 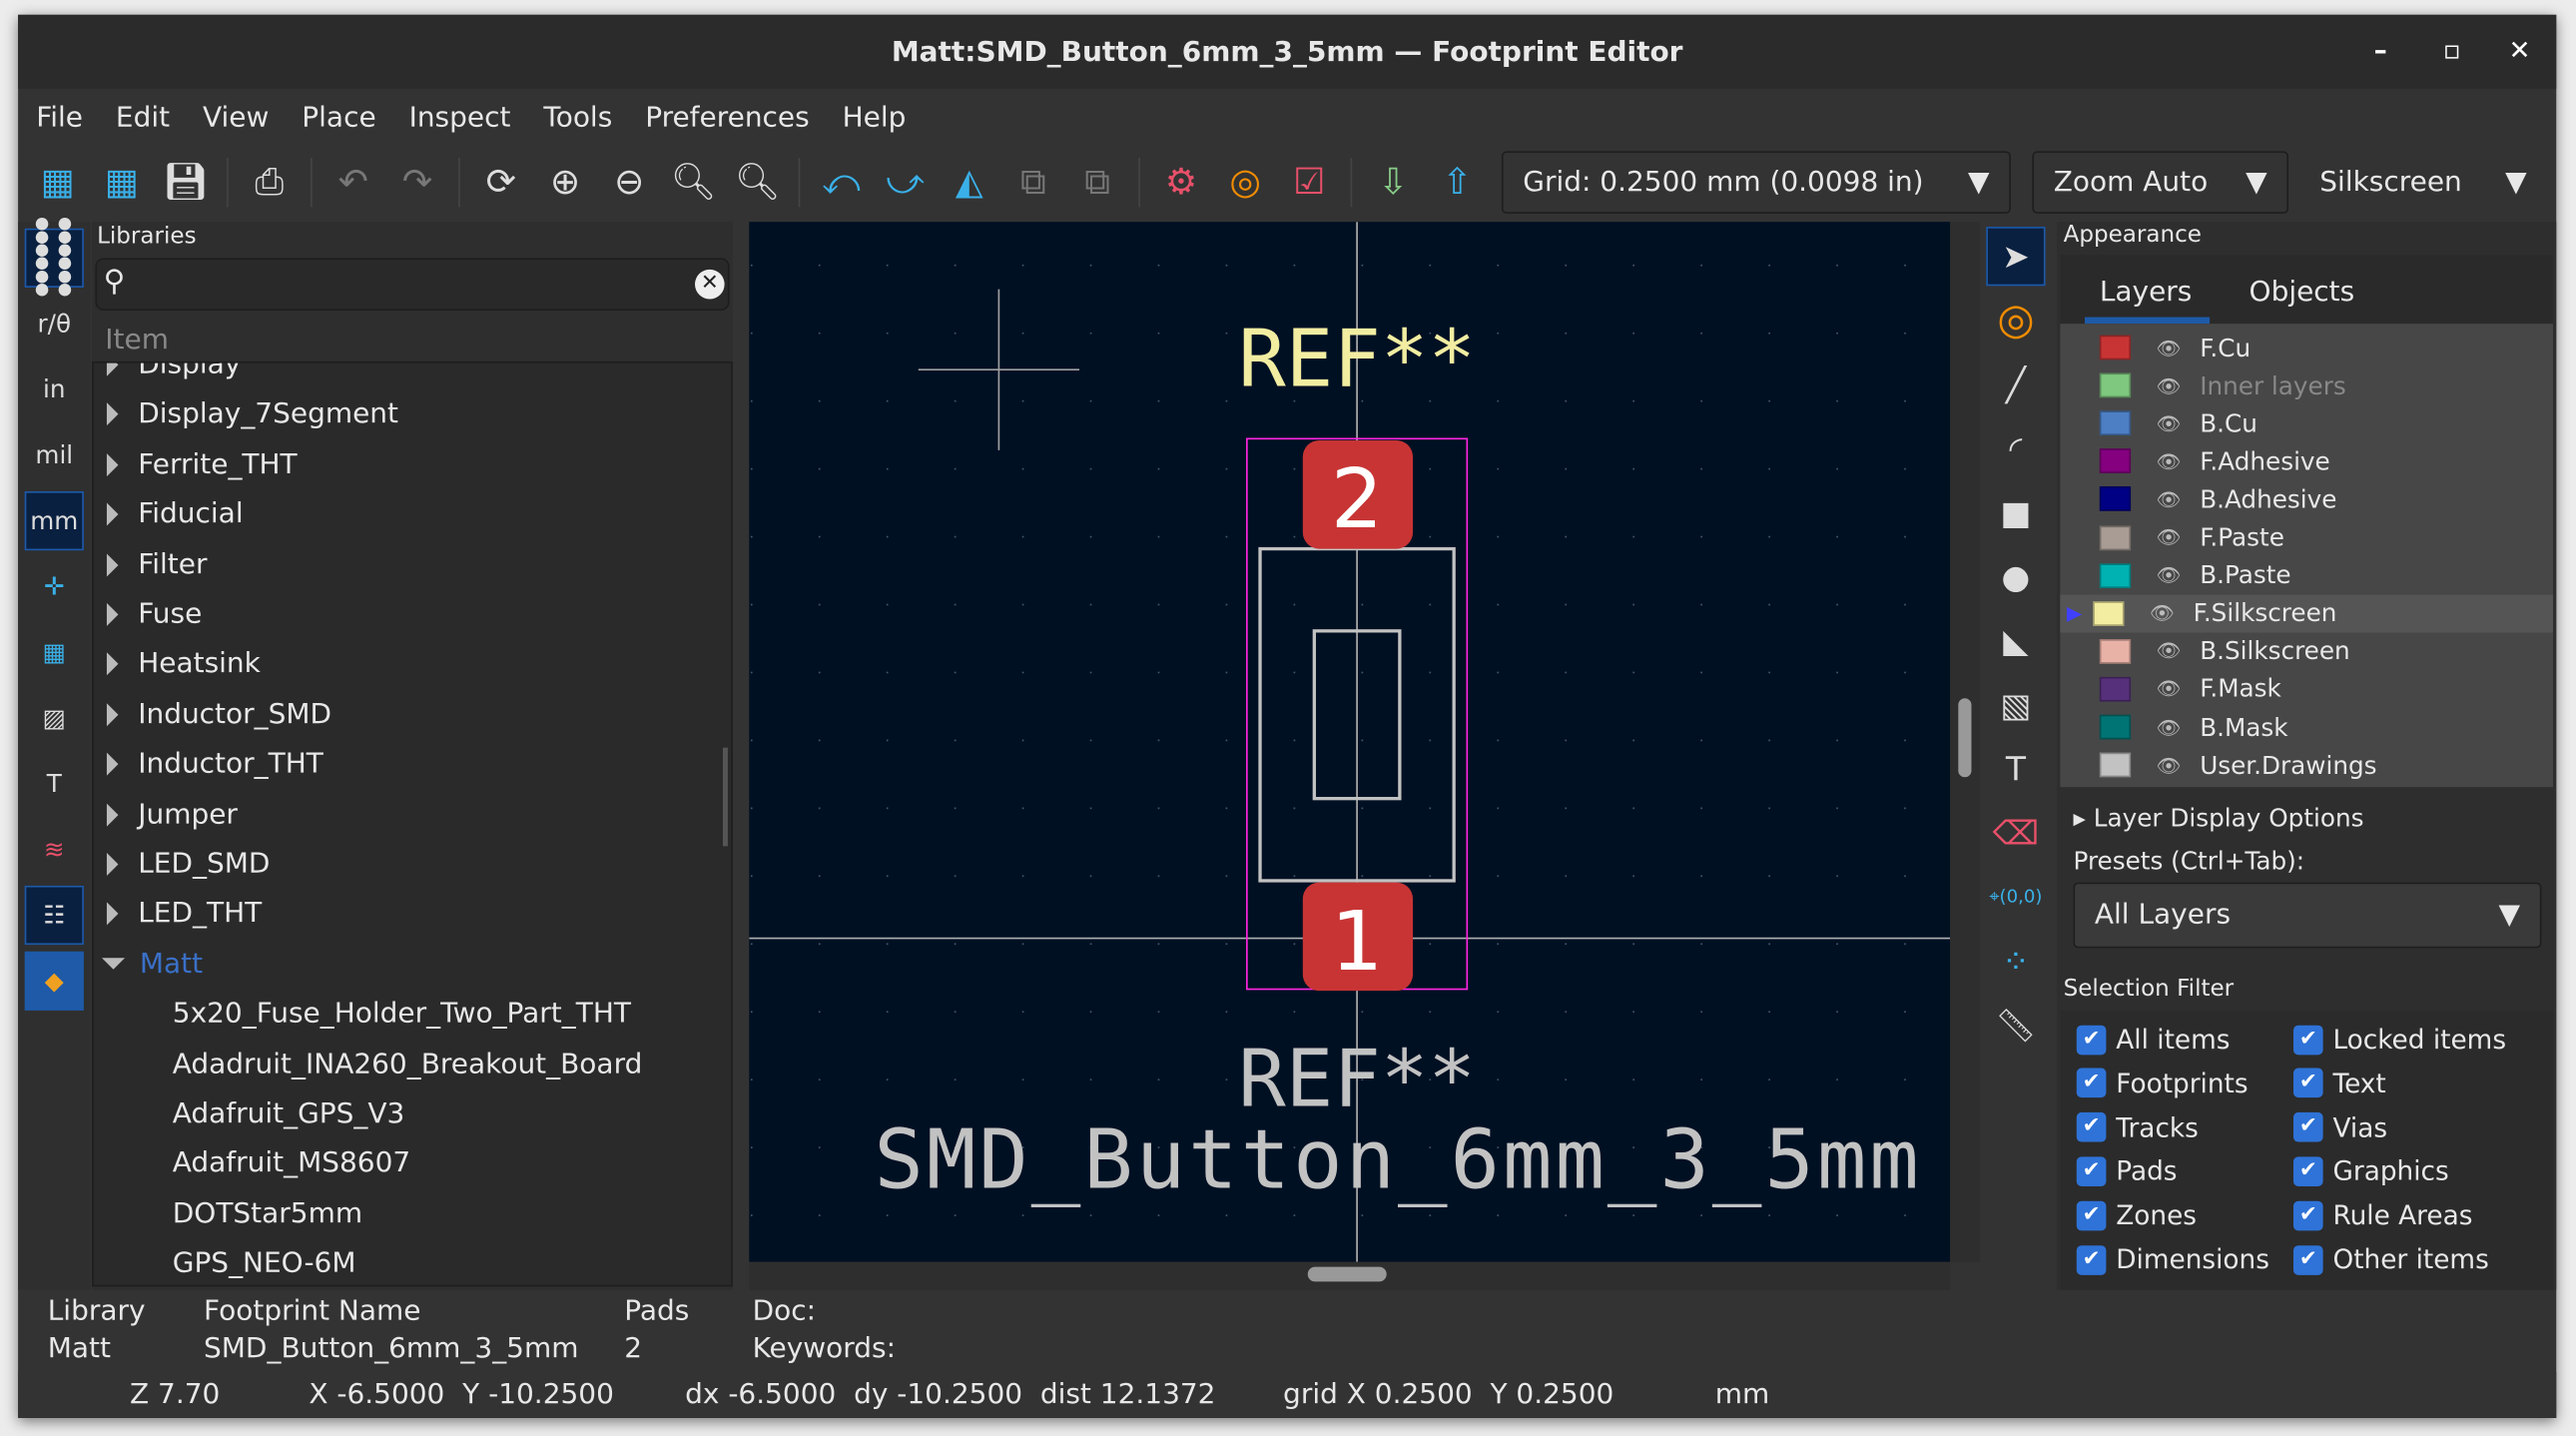 What do you see at coordinates (2153, 1039) in the screenshot?
I see `filter-checkbox: ✔ All items` at bounding box center [2153, 1039].